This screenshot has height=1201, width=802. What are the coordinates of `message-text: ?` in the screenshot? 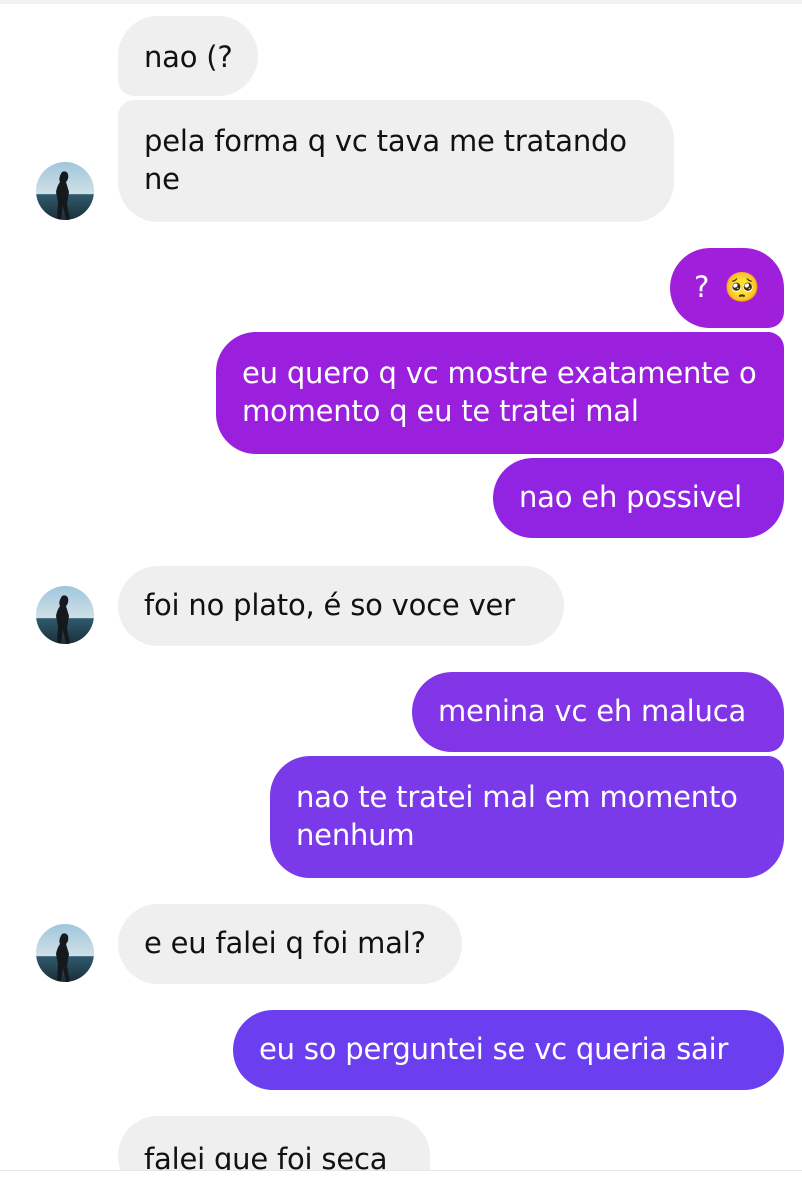 It's located at (702, 287).